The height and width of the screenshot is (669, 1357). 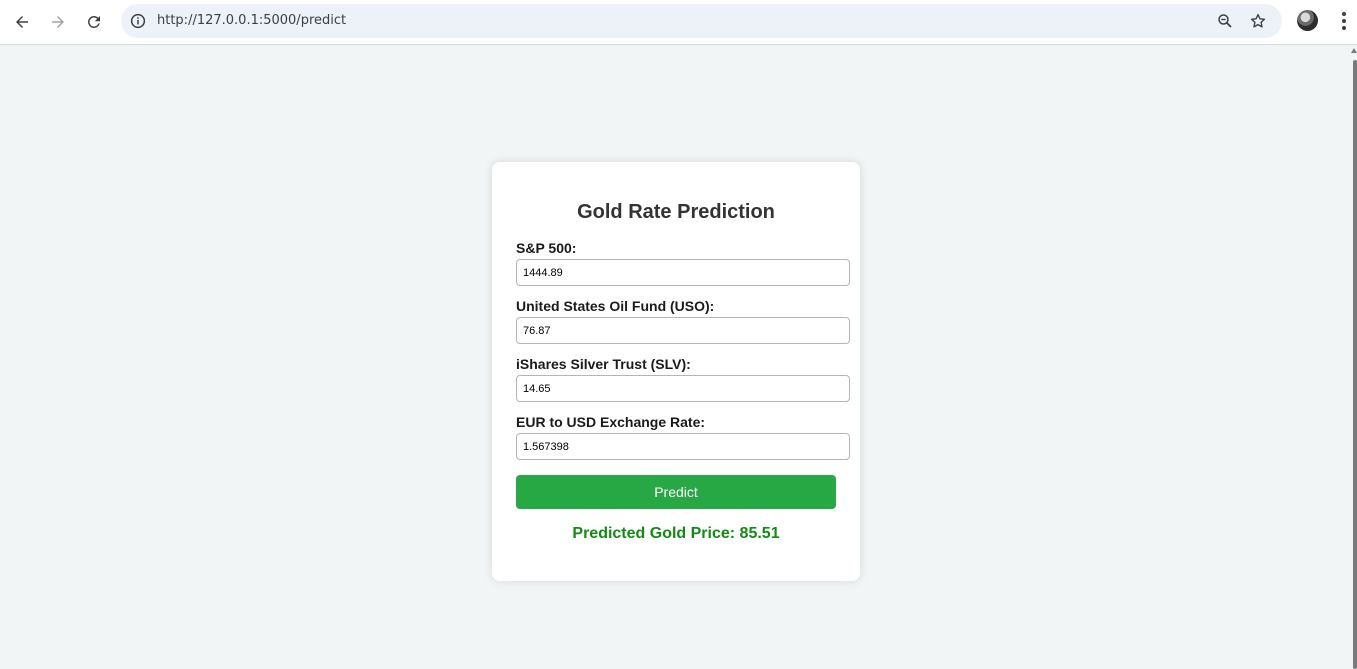 I want to click on url-text: http://127.0.0.1:5000/predict, so click(x=251, y=20).